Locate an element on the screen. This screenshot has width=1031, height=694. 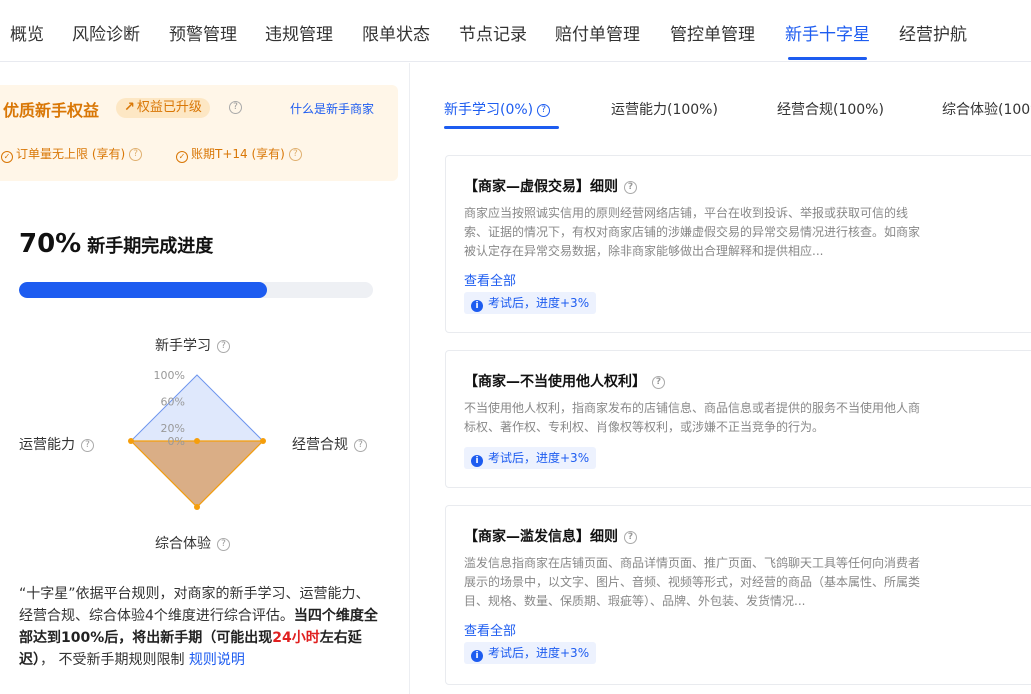
benefit-title: 优质新手权益 is located at coordinates (51, 110).